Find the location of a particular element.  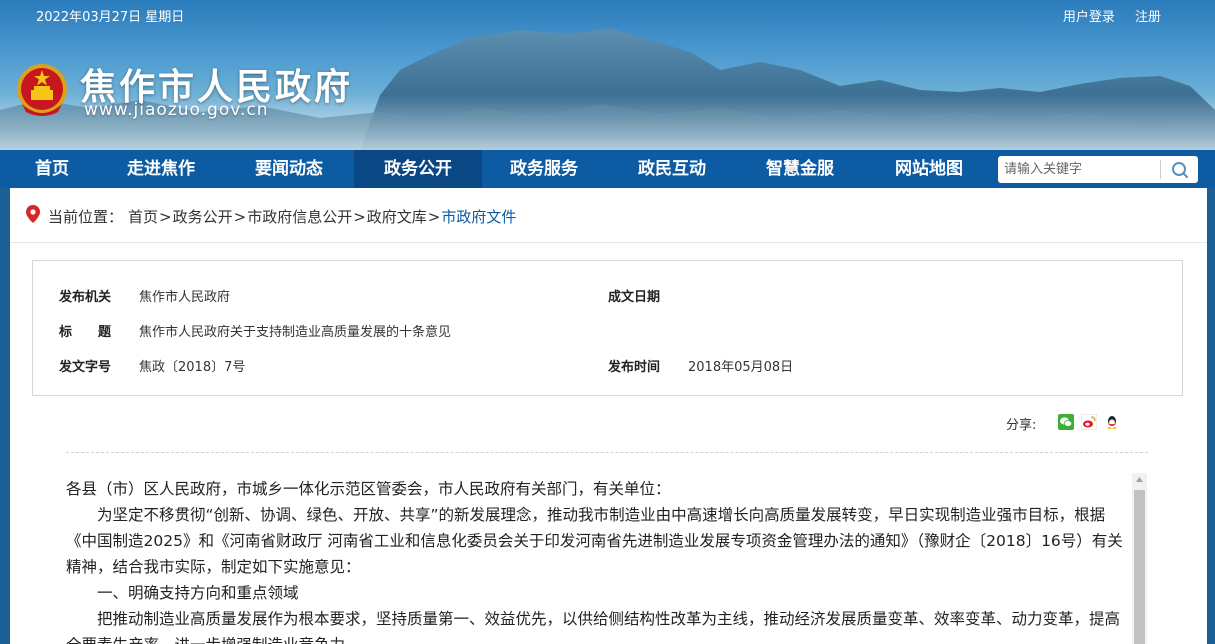

breadcrumb-current: 市政府文件 is located at coordinates (478, 217).